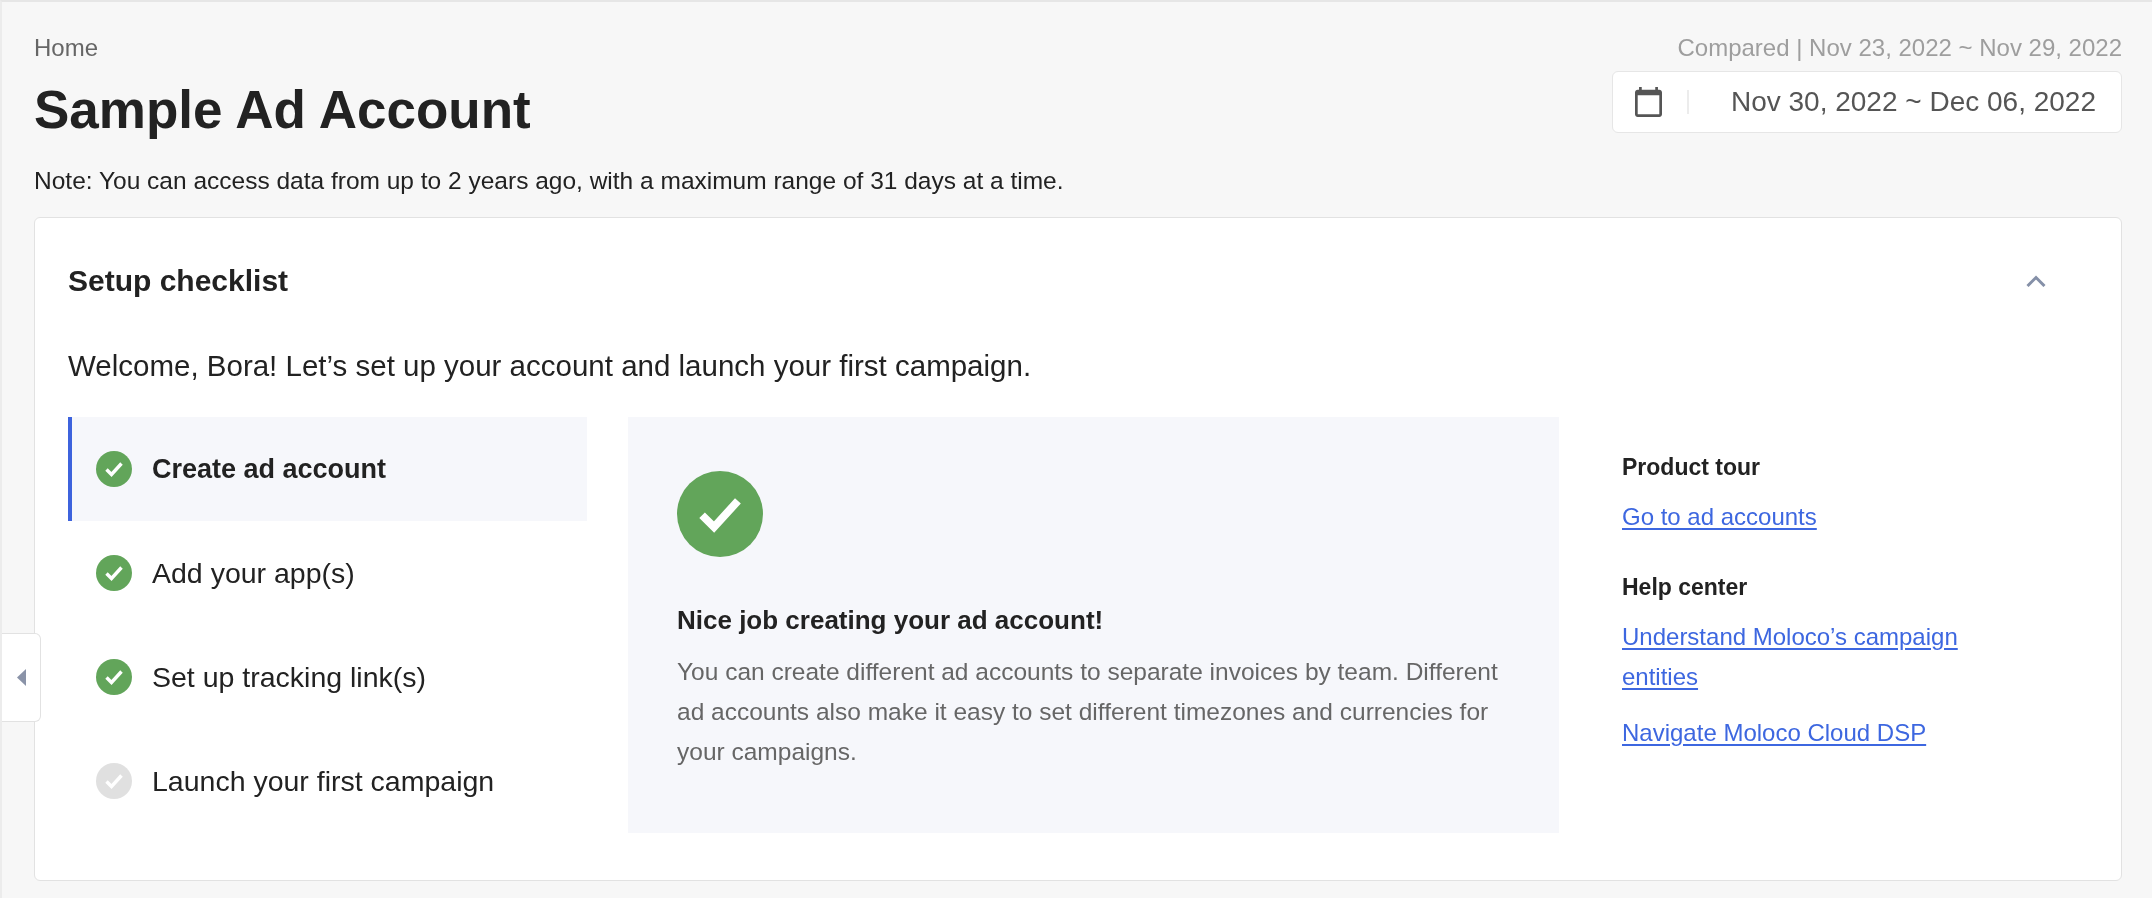  What do you see at coordinates (550, 366) in the screenshot?
I see `welcome-message: Welcome, Bora! Let’s set up your account and launch your first campaign.` at bounding box center [550, 366].